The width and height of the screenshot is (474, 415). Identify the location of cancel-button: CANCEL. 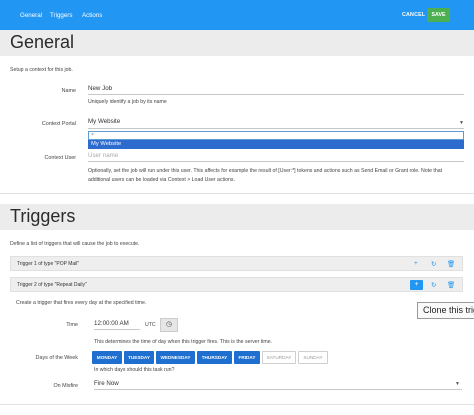
(413, 15).